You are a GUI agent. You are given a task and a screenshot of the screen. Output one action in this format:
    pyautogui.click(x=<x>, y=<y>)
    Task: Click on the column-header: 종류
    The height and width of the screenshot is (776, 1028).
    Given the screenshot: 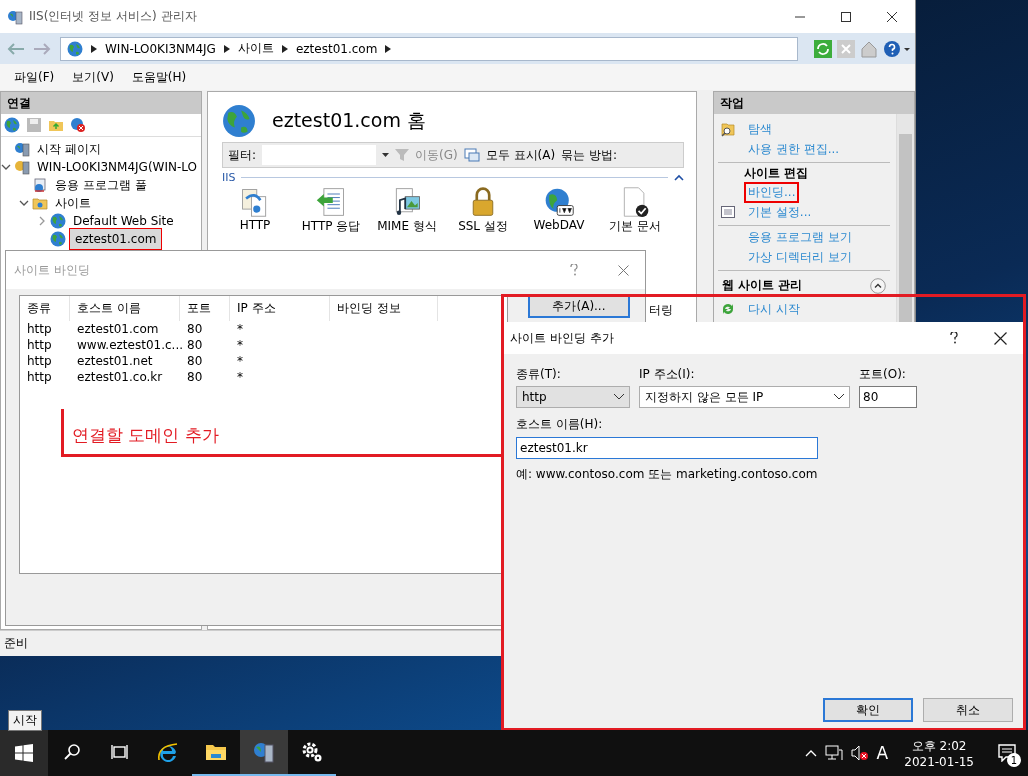 What is the action you would take?
    pyautogui.click(x=45, y=308)
    